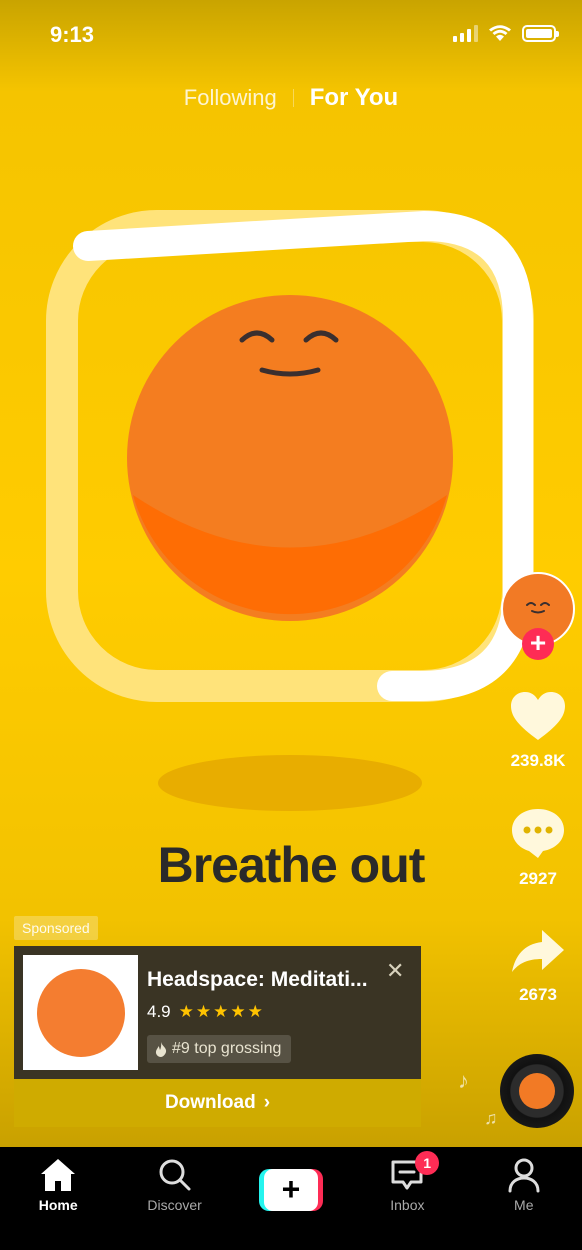 The image size is (582, 1250). I want to click on download-button: Download ›, so click(217, 1103).